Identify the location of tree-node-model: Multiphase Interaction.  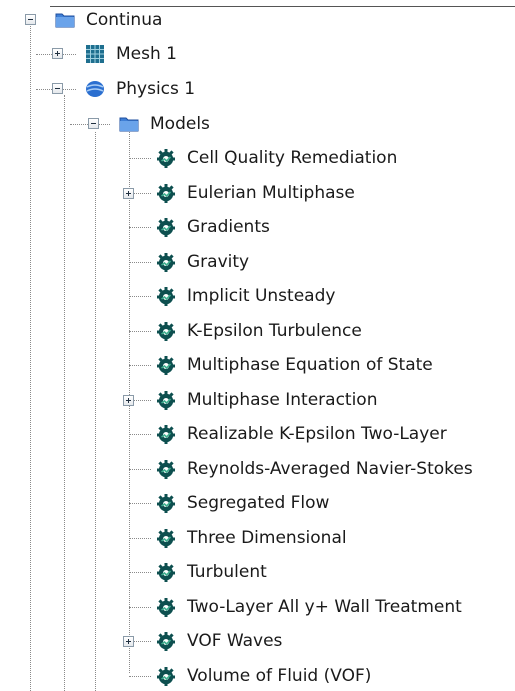
(266, 400).